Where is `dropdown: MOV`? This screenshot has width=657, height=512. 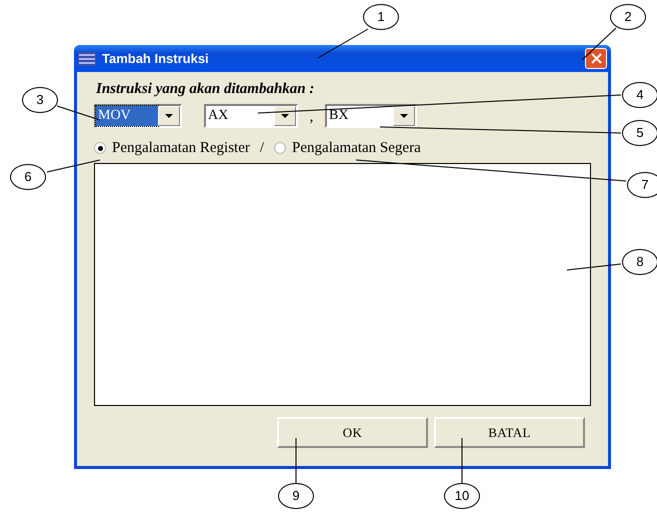 dropdown: MOV is located at coordinates (138, 116).